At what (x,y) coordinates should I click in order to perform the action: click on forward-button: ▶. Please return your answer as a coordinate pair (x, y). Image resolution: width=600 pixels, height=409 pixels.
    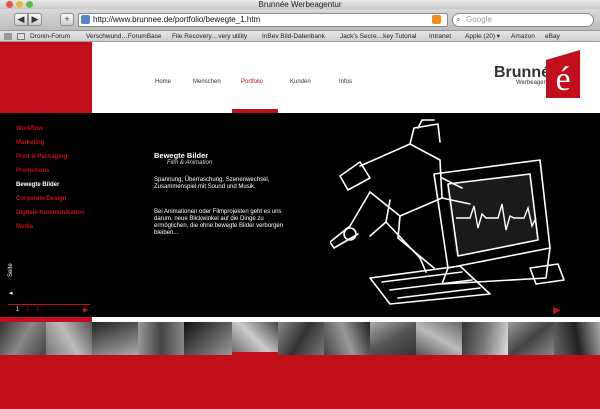
    Looking at the image, I should click on (35, 19).